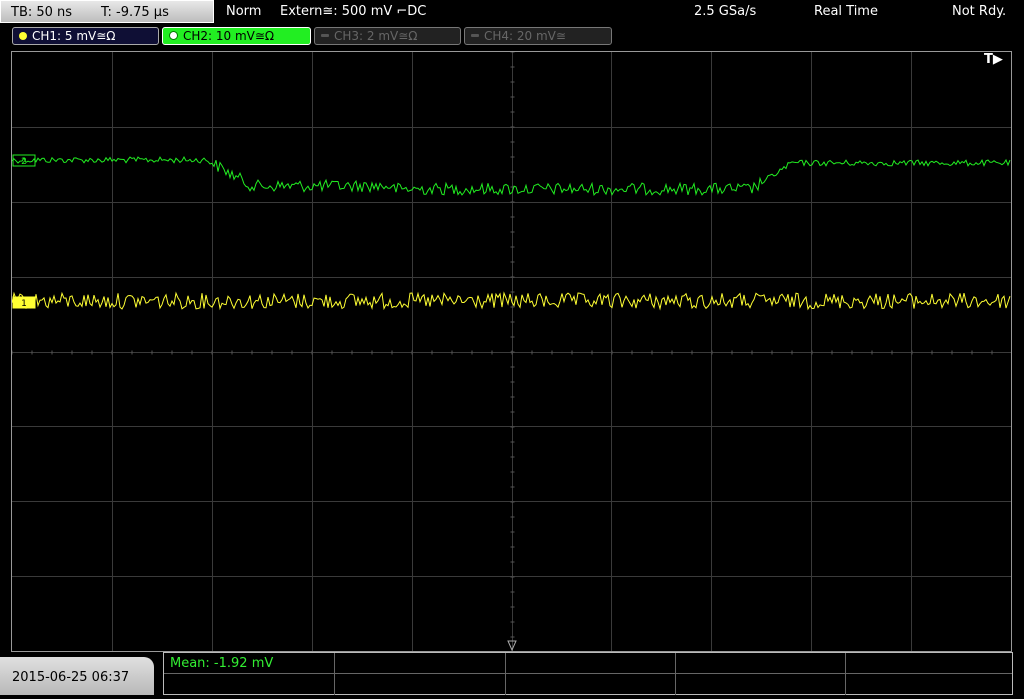  Describe the element at coordinates (325, 35) in the screenshot. I see `channel-3-dash-icon` at that location.